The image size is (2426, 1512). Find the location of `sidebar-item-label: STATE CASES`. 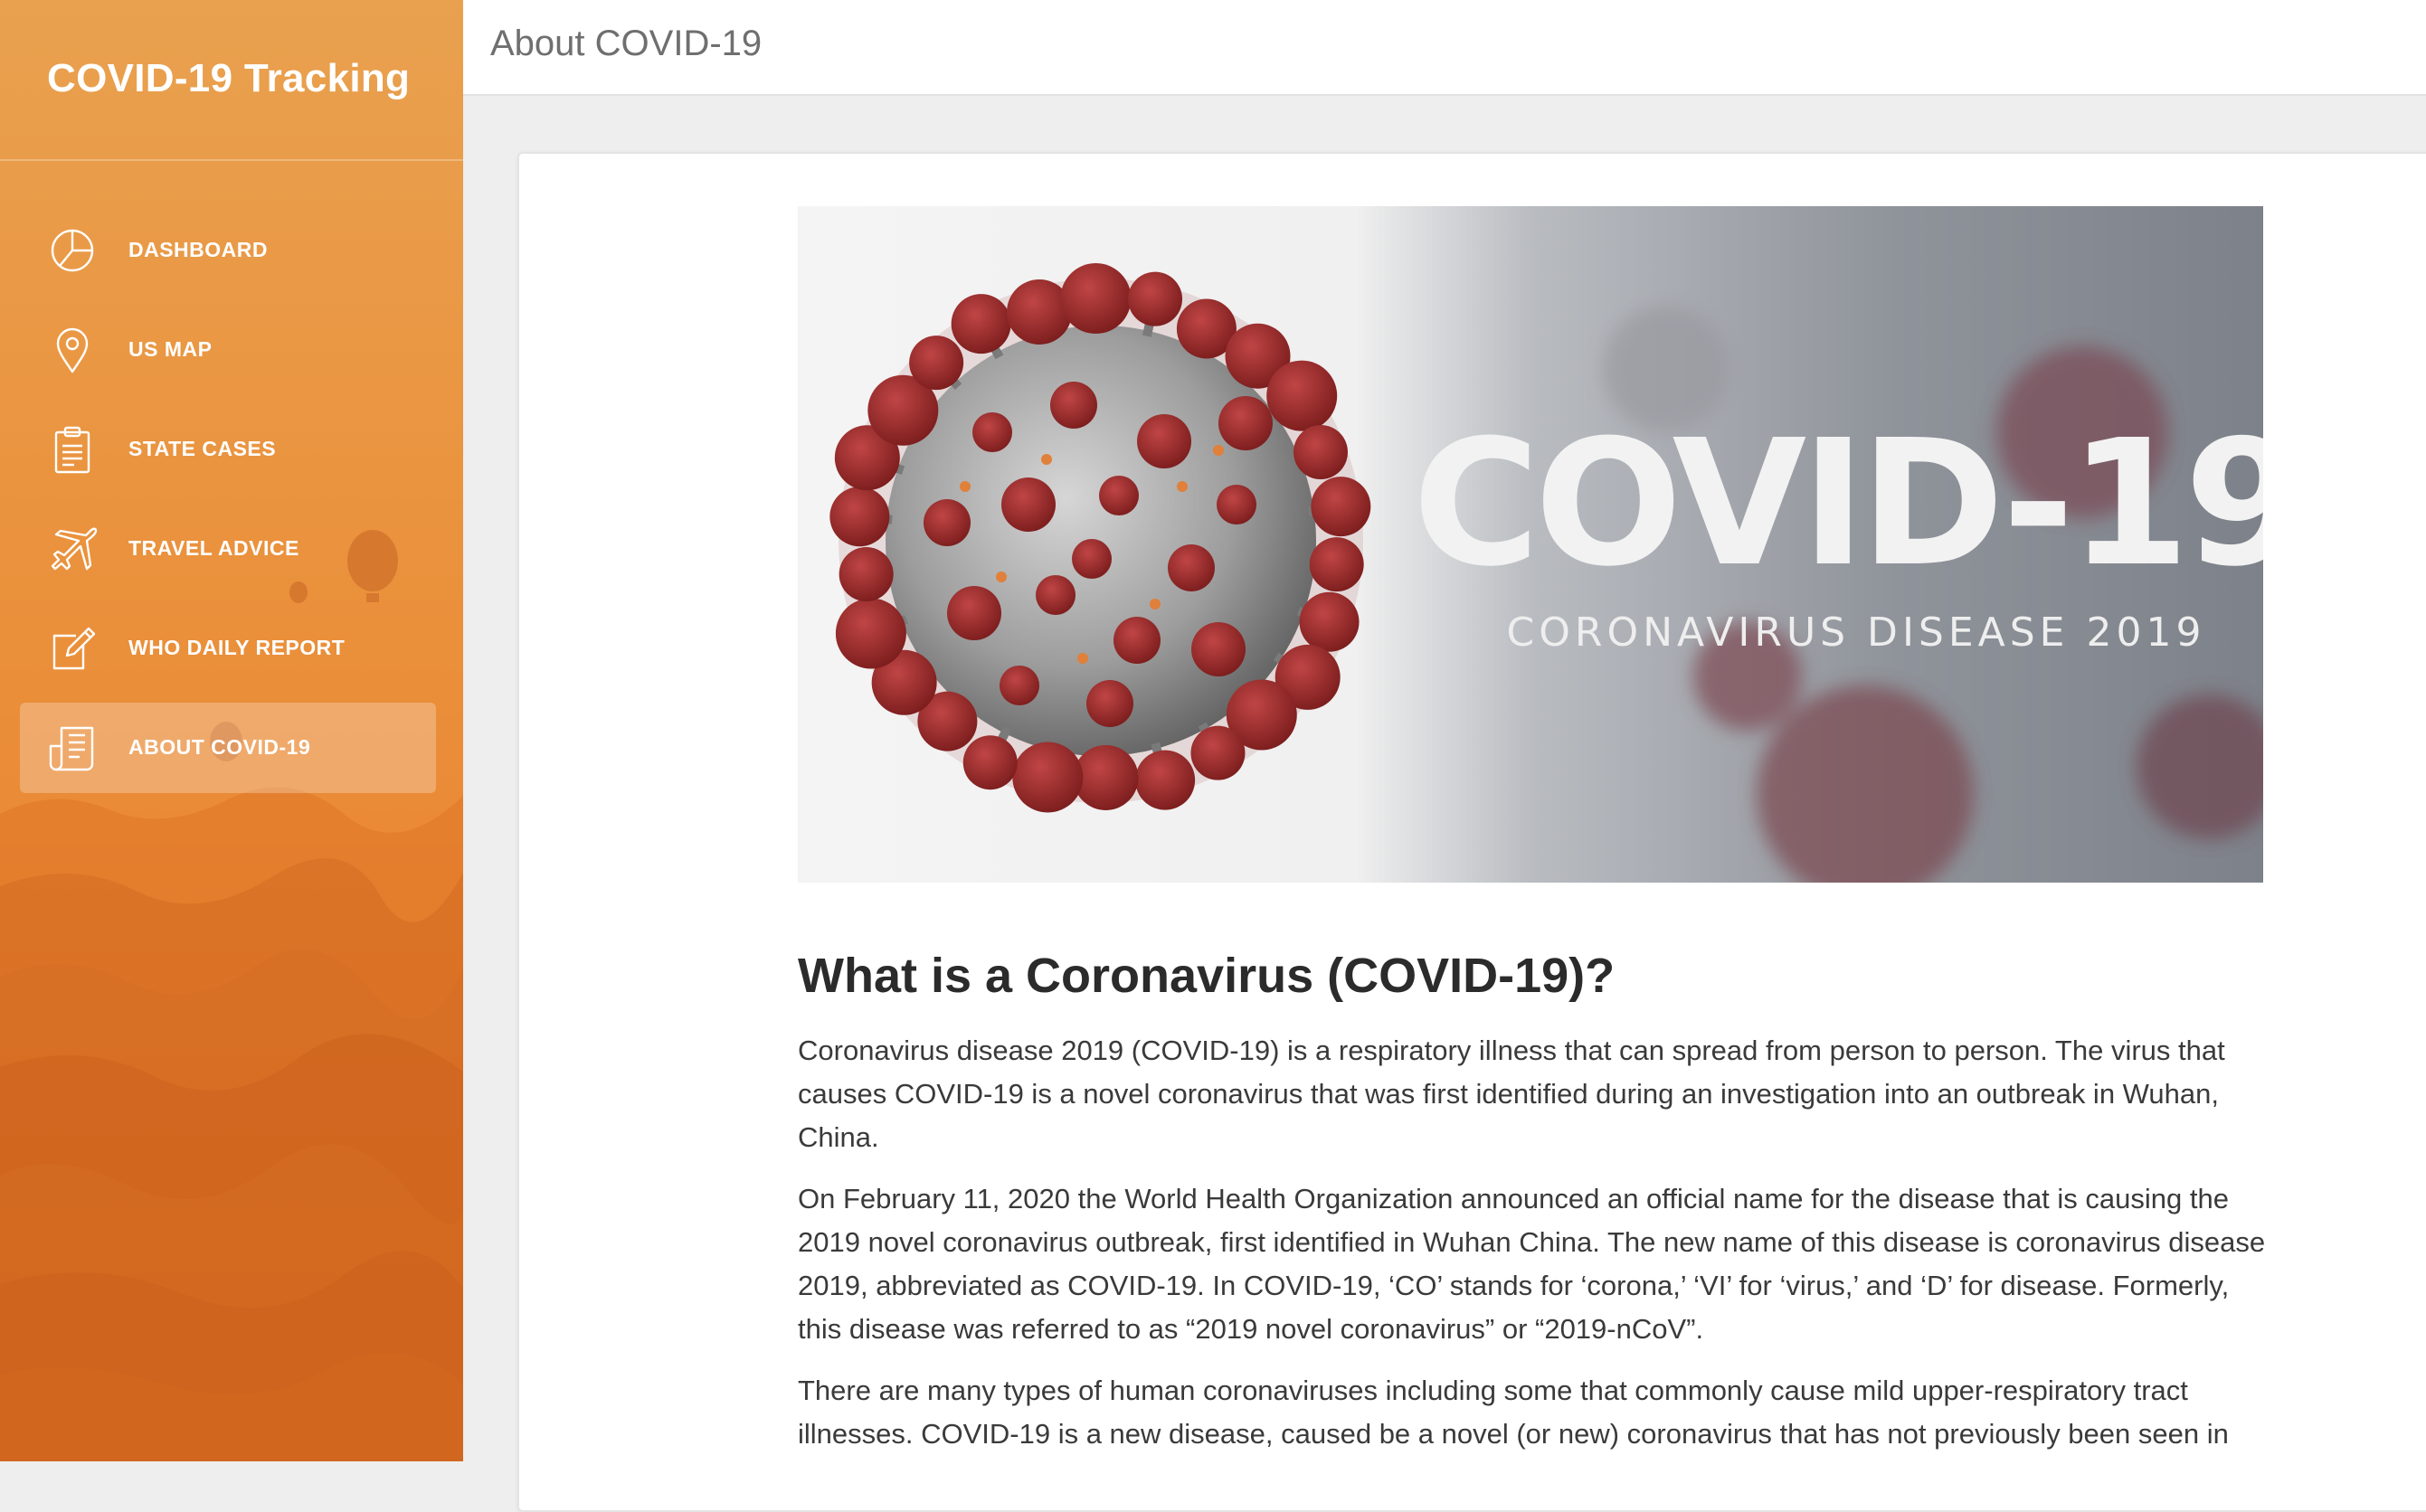

sidebar-item-label: STATE CASES is located at coordinates (202, 448).